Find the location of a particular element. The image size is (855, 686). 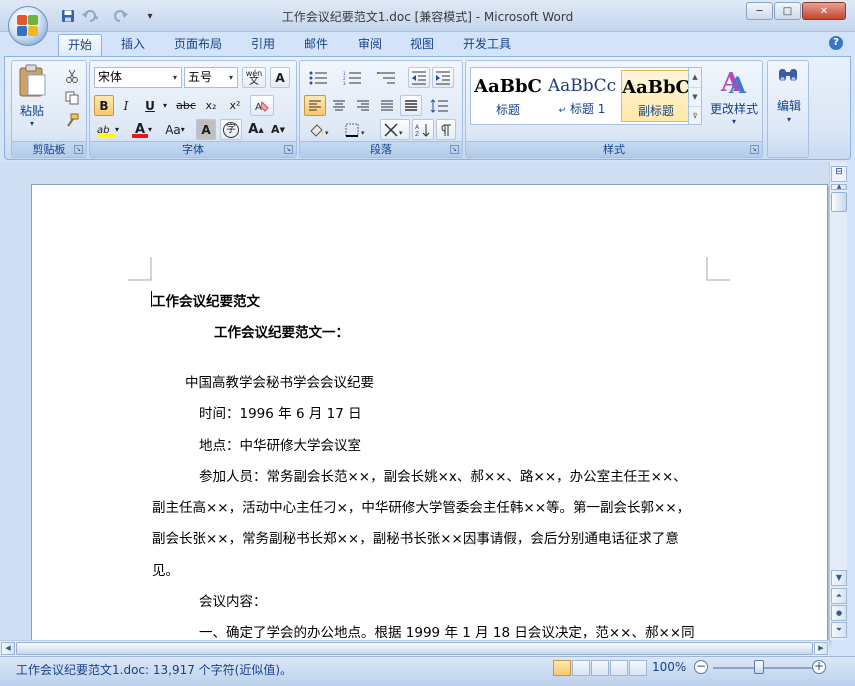

editing-group: 编辑 ▾ is located at coordinates (788, 109).